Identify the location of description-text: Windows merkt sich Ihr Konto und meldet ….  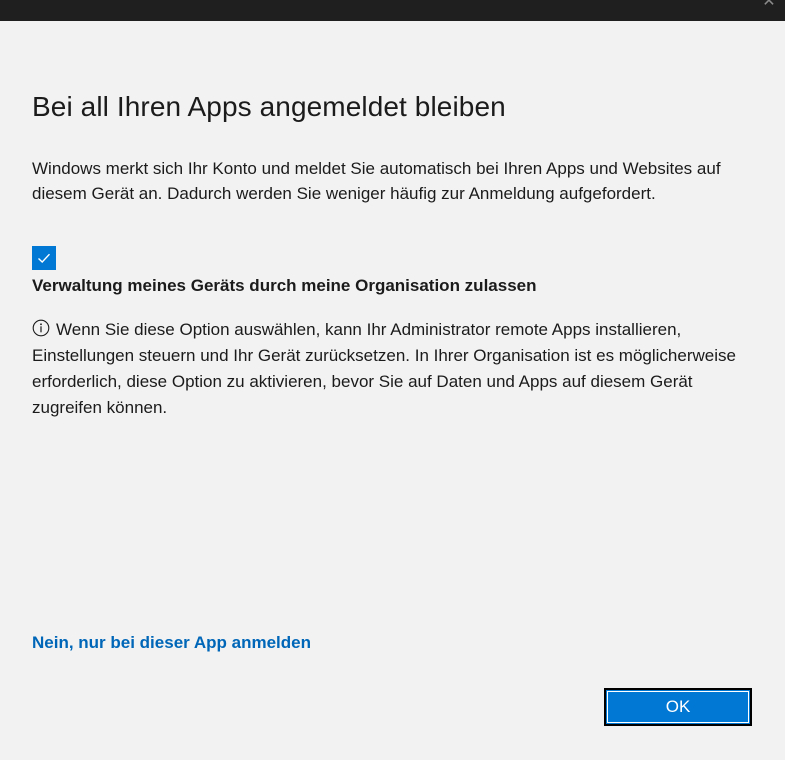
(376, 181).